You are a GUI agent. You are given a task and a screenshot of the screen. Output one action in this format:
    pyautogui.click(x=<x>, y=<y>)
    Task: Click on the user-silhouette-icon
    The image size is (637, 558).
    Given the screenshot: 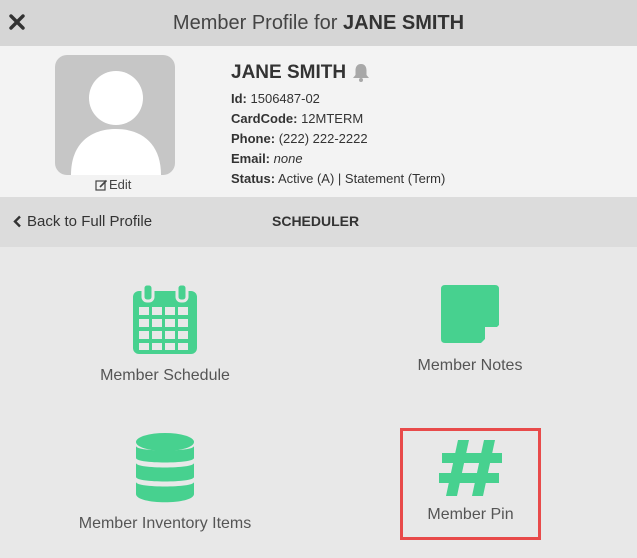 What is the action you would take?
    pyautogui.click(x=116, y=123)
    